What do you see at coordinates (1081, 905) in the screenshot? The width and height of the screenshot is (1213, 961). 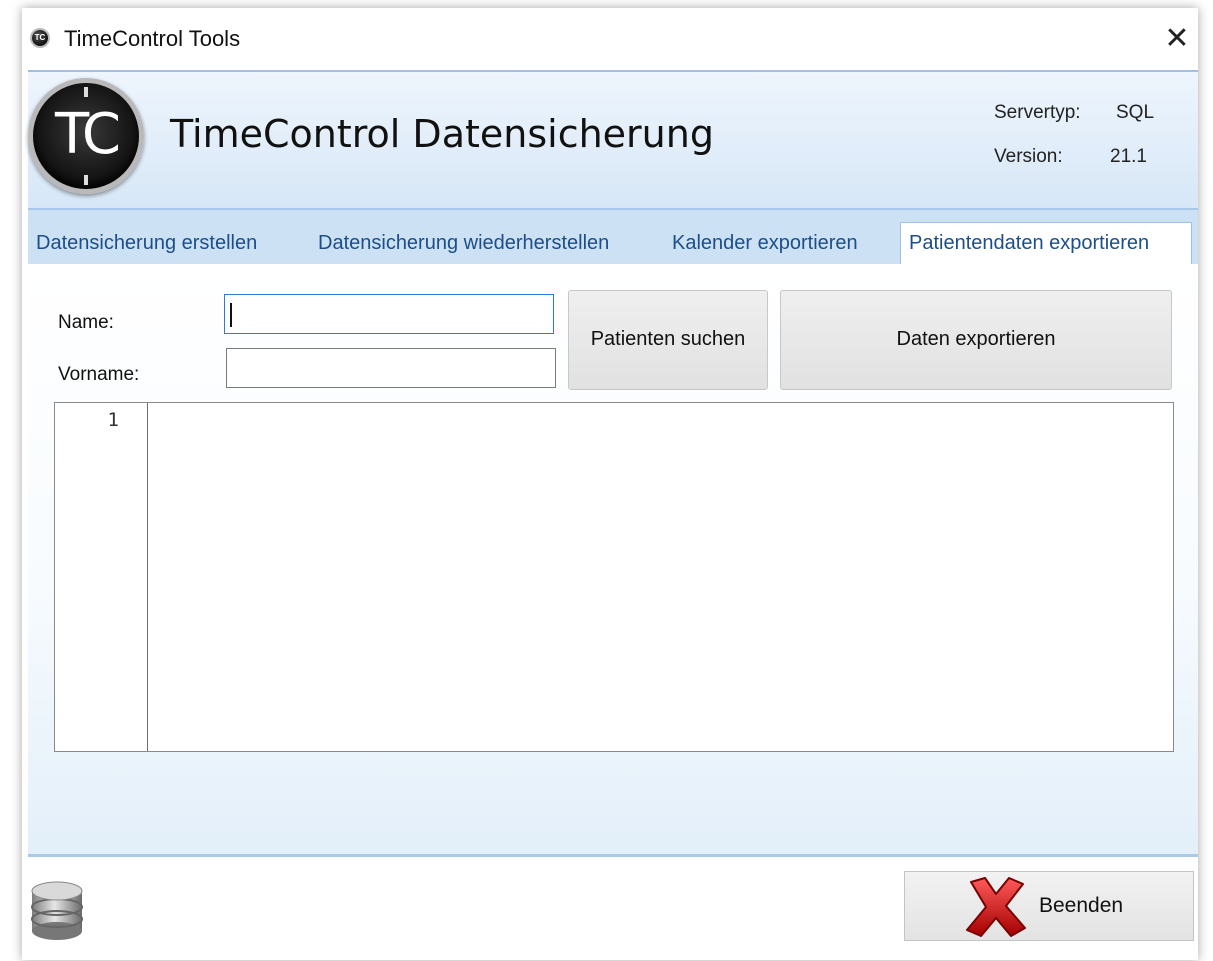 I see `beenden-label: Beenden` at bounding box center [1081, 905].